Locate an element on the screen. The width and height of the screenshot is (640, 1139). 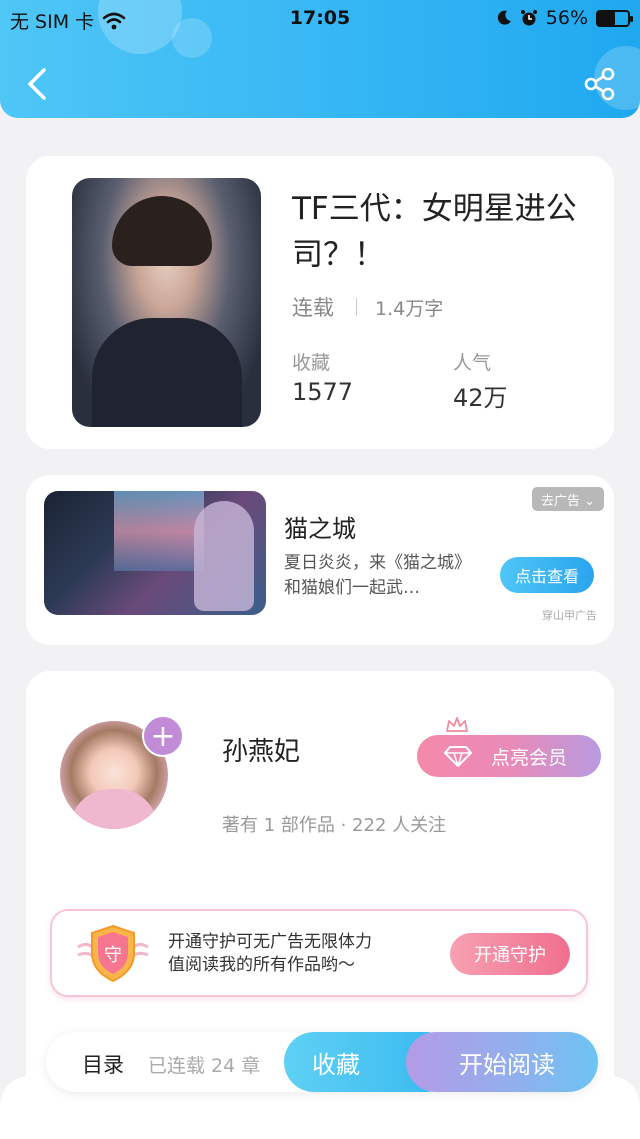
guard-description: 开通守护可无广告无限体力 值阅读我的所有作品哟～ is located at coordinates (270, 954).